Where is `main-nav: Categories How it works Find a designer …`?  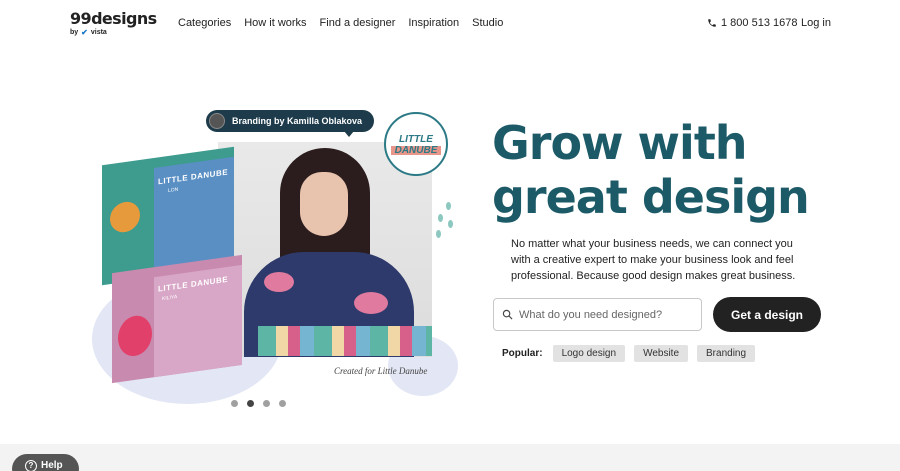
main-nav: Categories How it works Find a designer … is located at coordinates (340, 23).